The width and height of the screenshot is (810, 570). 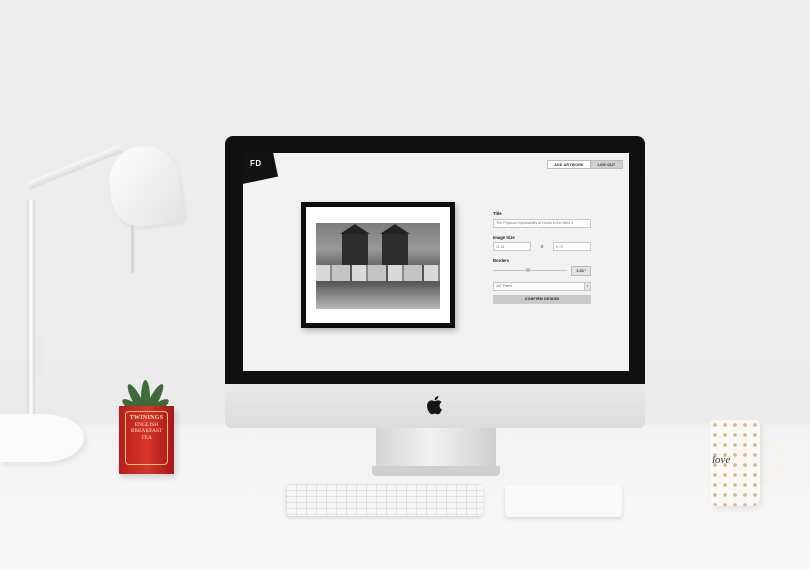 I want to click on imac-stand, so click(x=436, y=448).